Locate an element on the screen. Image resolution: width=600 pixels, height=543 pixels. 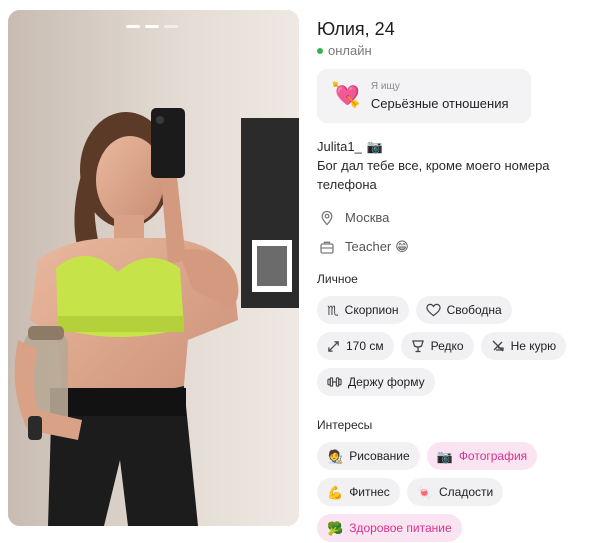
chip-zodiac-label: Скорпион is located at coordinates (371, 310).